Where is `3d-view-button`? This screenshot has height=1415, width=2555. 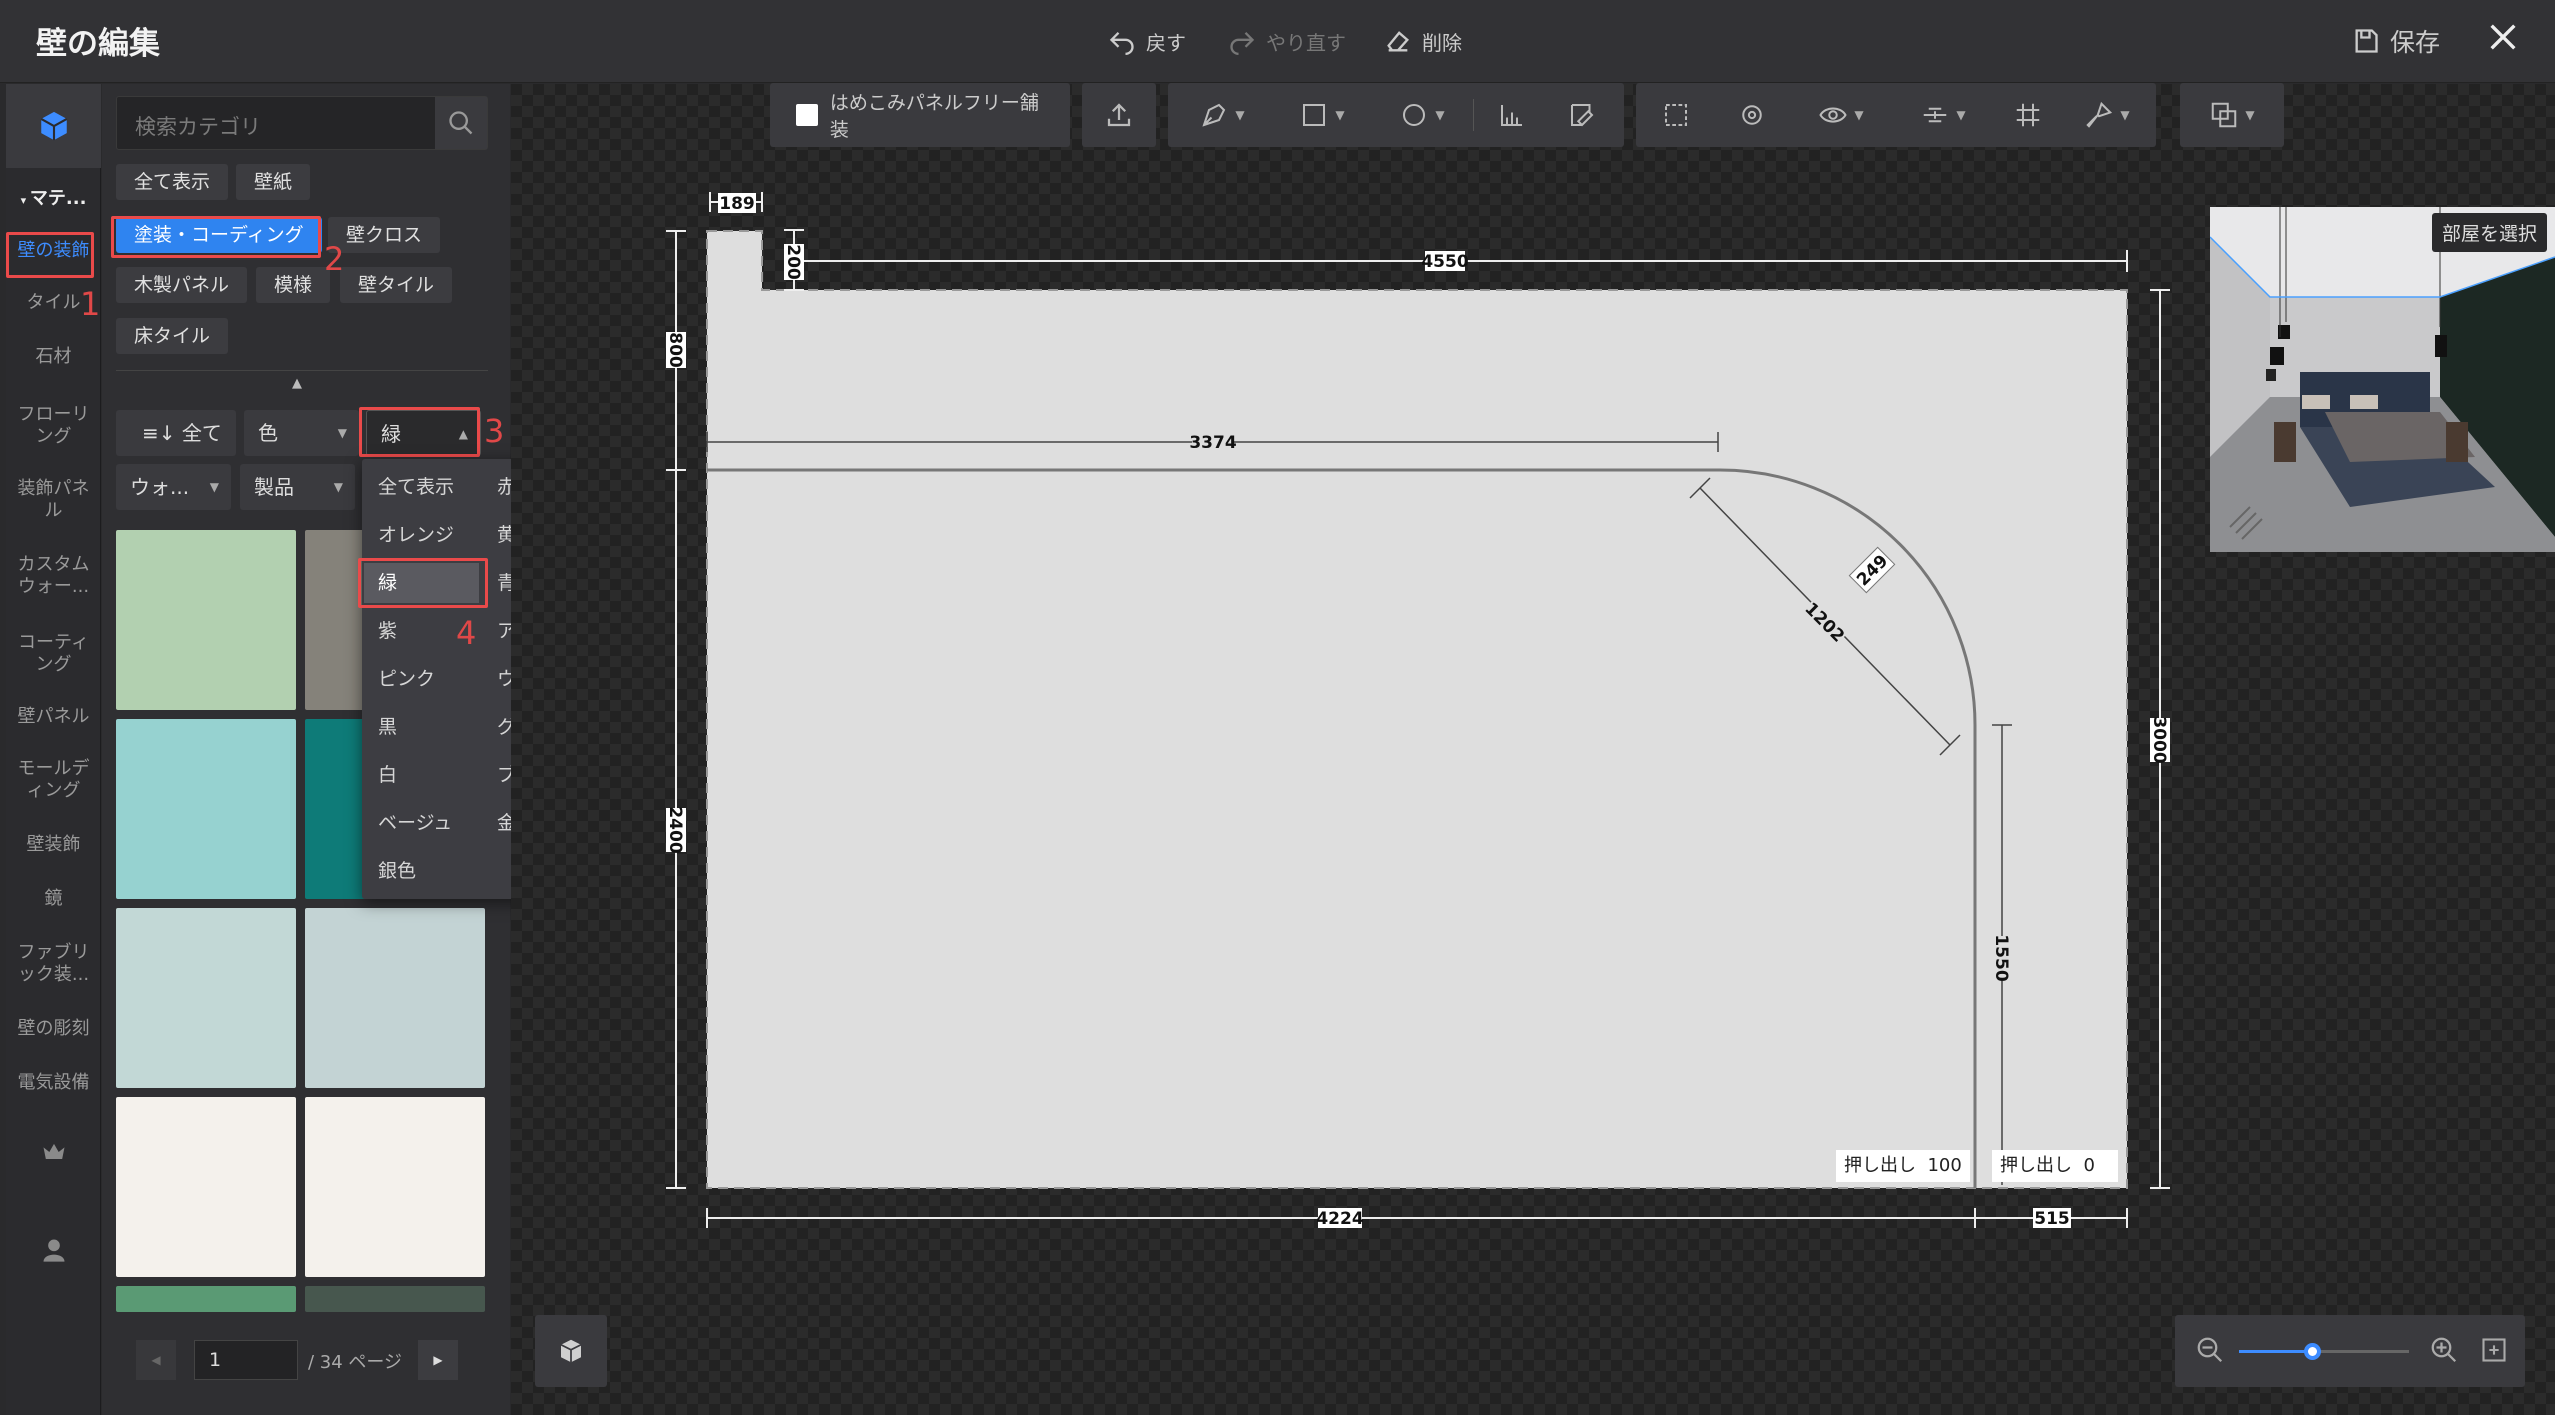
3d-view-button is located at coordinates (571, 1351).